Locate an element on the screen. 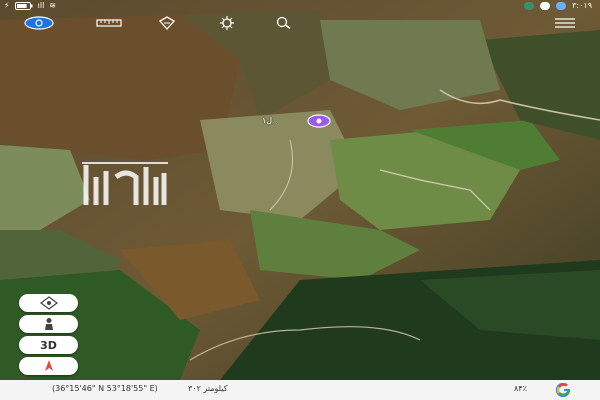 The height and width of the screenshot is (400, 600). layers-icon is located at coordinates (167, 23).